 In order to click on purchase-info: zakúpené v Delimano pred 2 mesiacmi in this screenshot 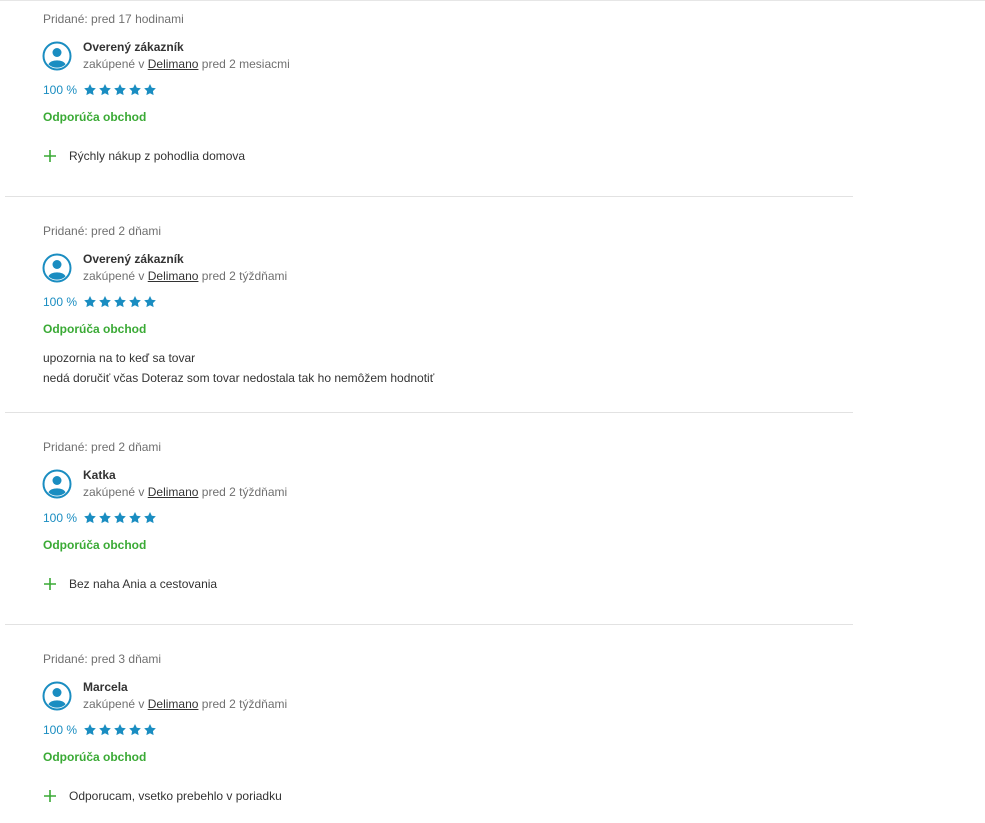, I will do `click(186, 64)`.